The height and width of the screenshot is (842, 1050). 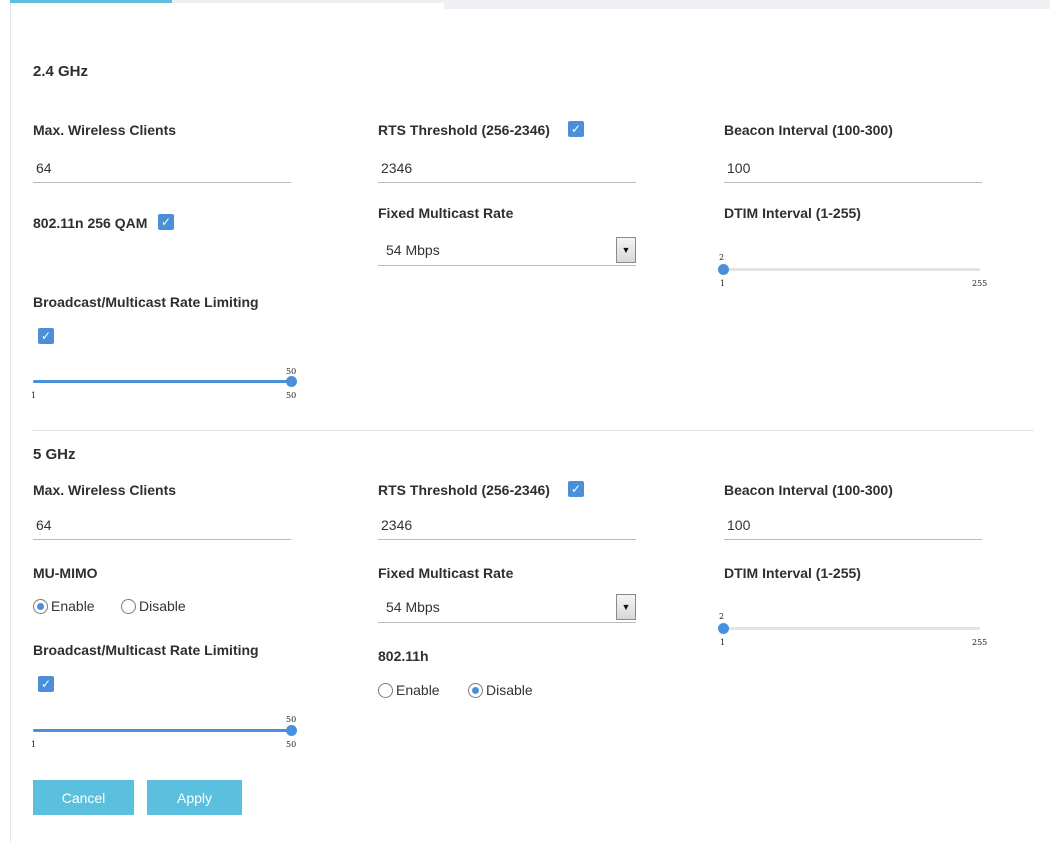 I want to click on dtim-label-5: DTIM Interval (1-255), so click(x=792, y=573).